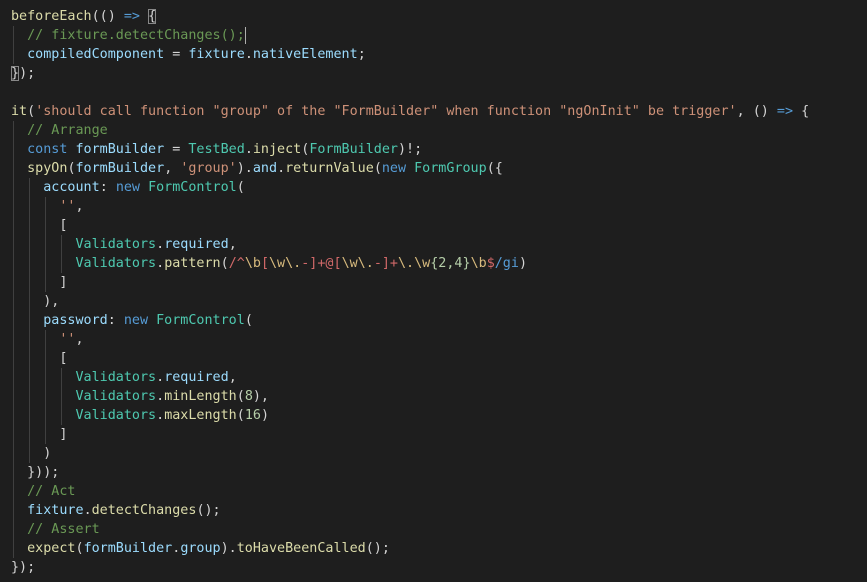 This screenshot has width=867, height=582. What do you see at coordinates (801, 111) in the screenshot?
I see `code-token: {` at bounding box center [801, 111].